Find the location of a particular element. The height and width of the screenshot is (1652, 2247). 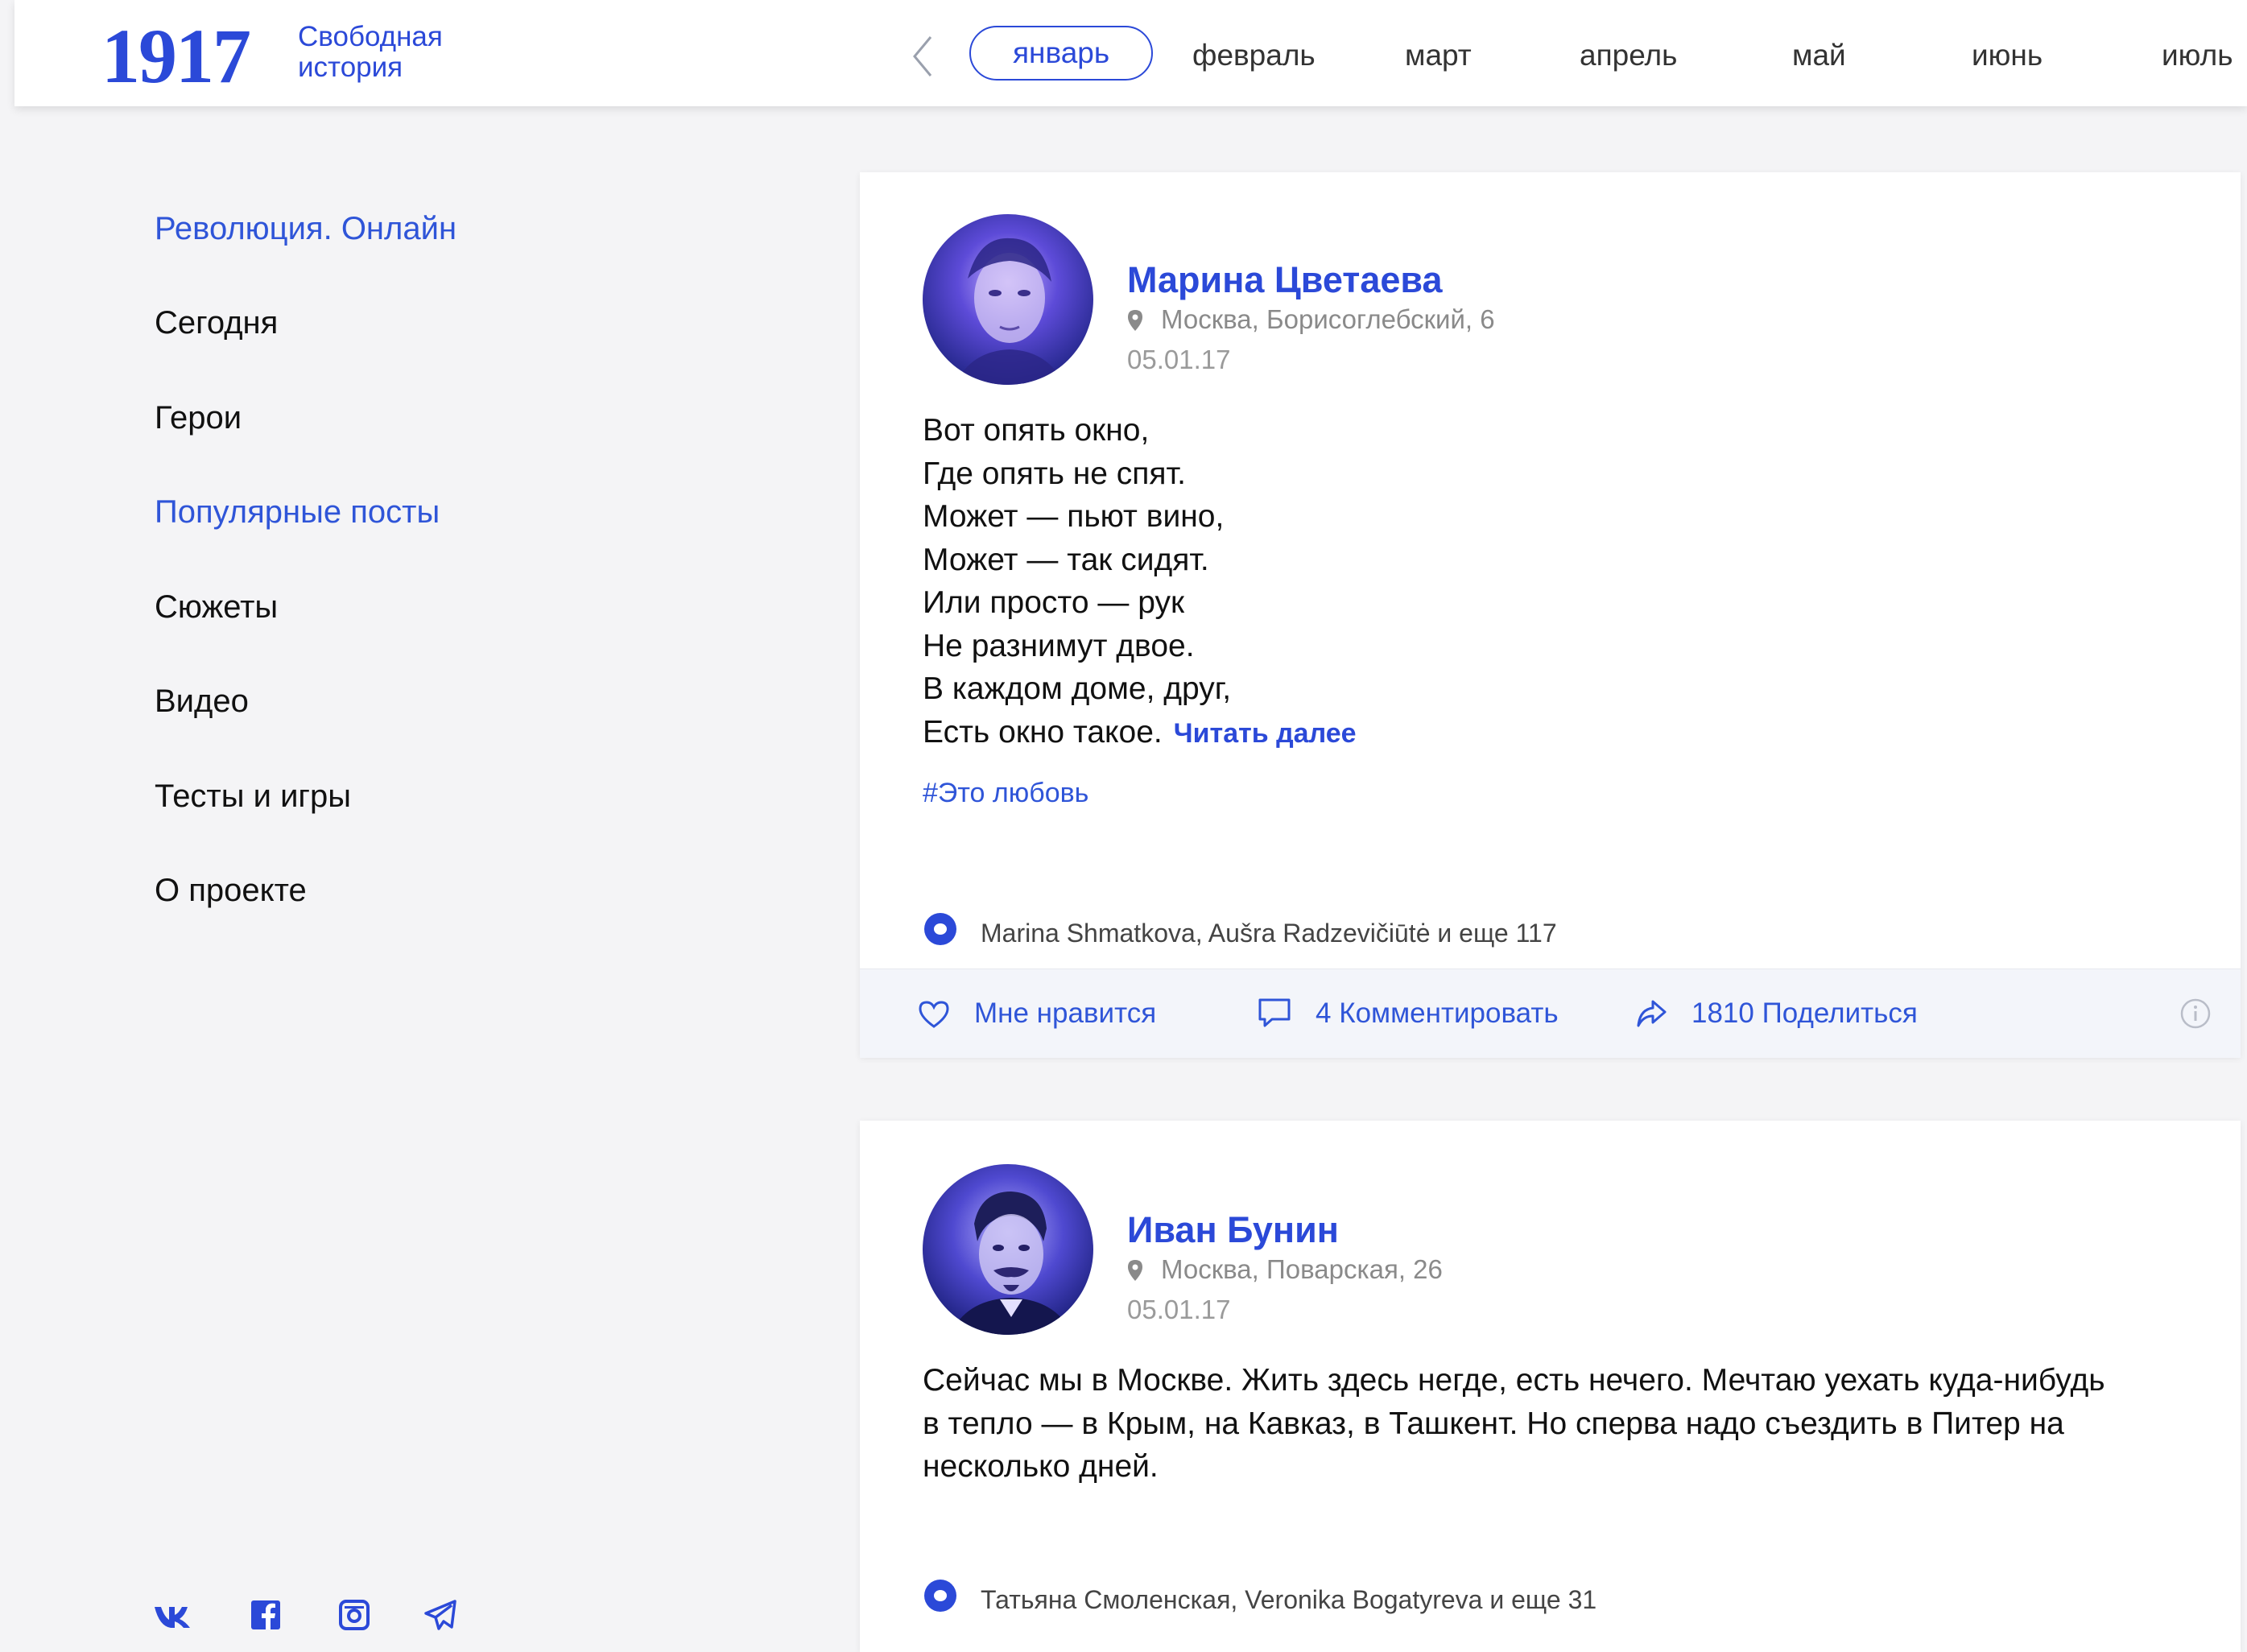

sidebar-item-stories: Сюжеты is located at coordinates (216, 607).